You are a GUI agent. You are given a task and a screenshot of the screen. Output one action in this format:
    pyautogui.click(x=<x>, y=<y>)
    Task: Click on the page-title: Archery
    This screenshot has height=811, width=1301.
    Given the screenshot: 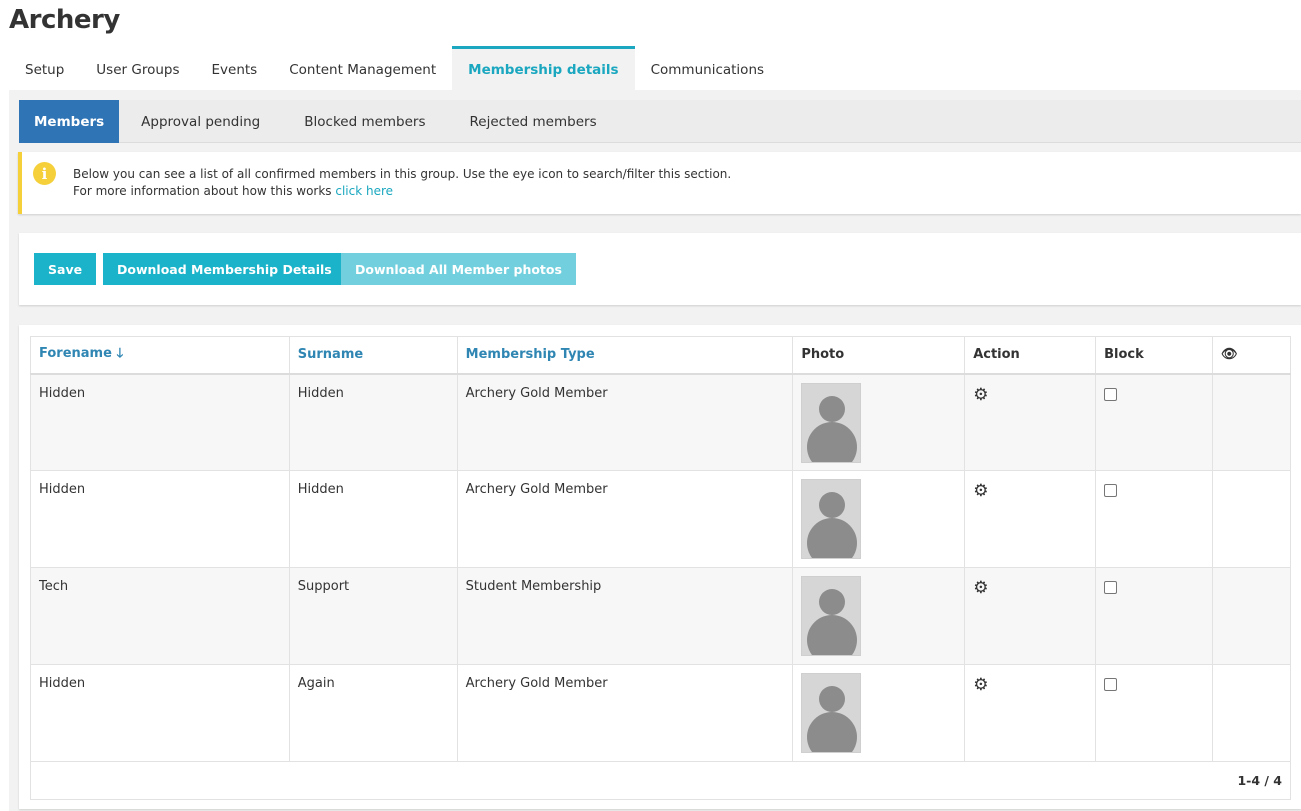 What is the action you would take?
    pyautogui.click(x=64, y=20)
    